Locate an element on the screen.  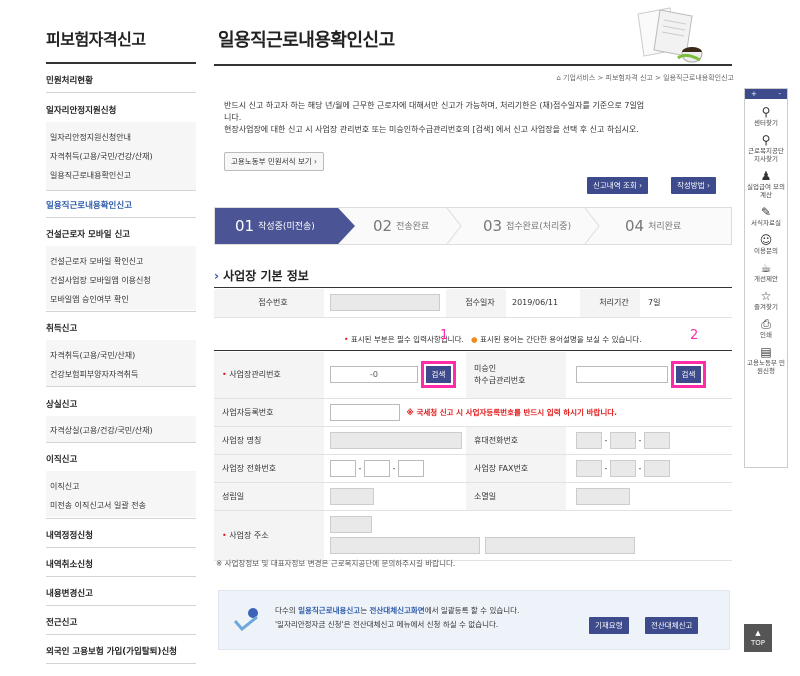
close-date-label: 소멸일 is located at coordinates (516, 496).